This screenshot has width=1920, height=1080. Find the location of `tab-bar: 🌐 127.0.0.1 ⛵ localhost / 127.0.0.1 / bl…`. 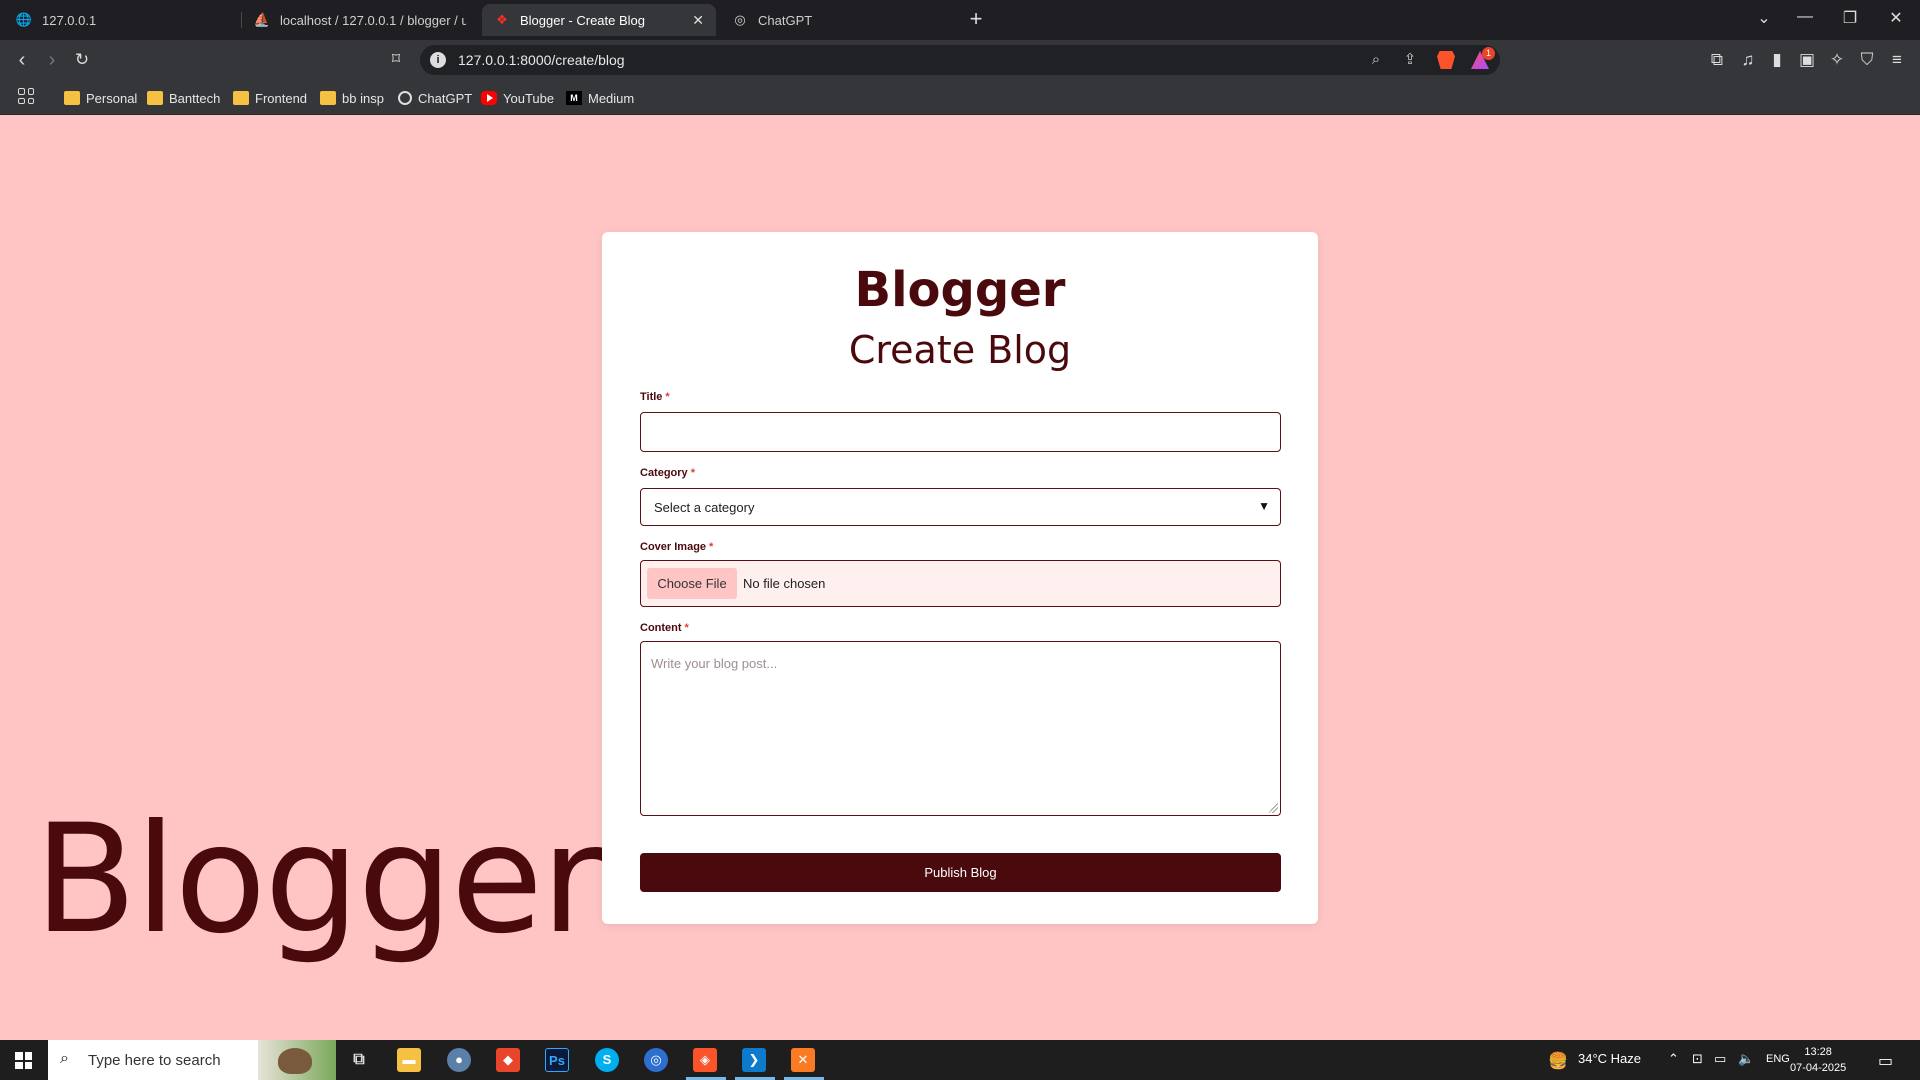

tab-bar: 🌐 127.0.0.1 ⛵ localhost / 127.0.0.1 / bl… is located at coordinates (960, 20).